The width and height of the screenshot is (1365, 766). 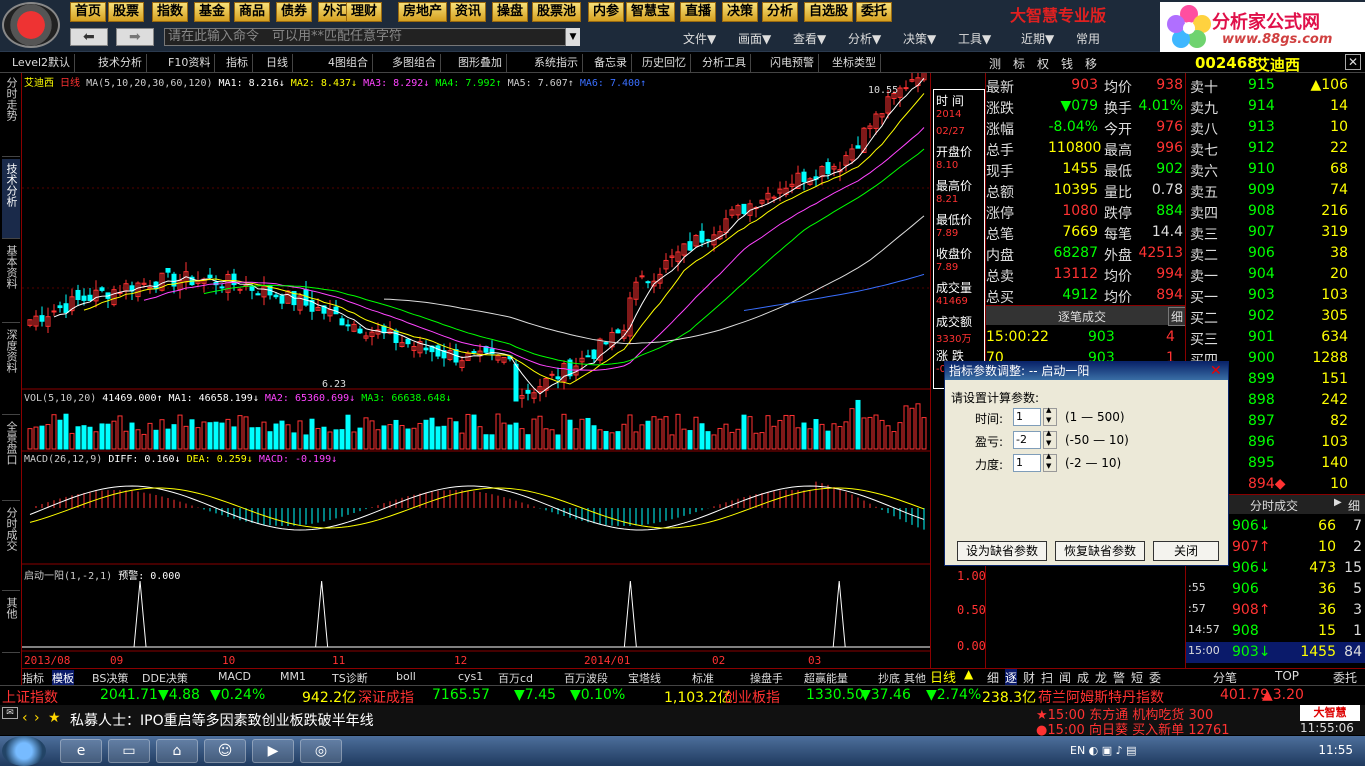 What do you see at coordinates (1137, 677) in the screenshot?
I see `right-tab-8: 短` at bounding box center [1137, 677].